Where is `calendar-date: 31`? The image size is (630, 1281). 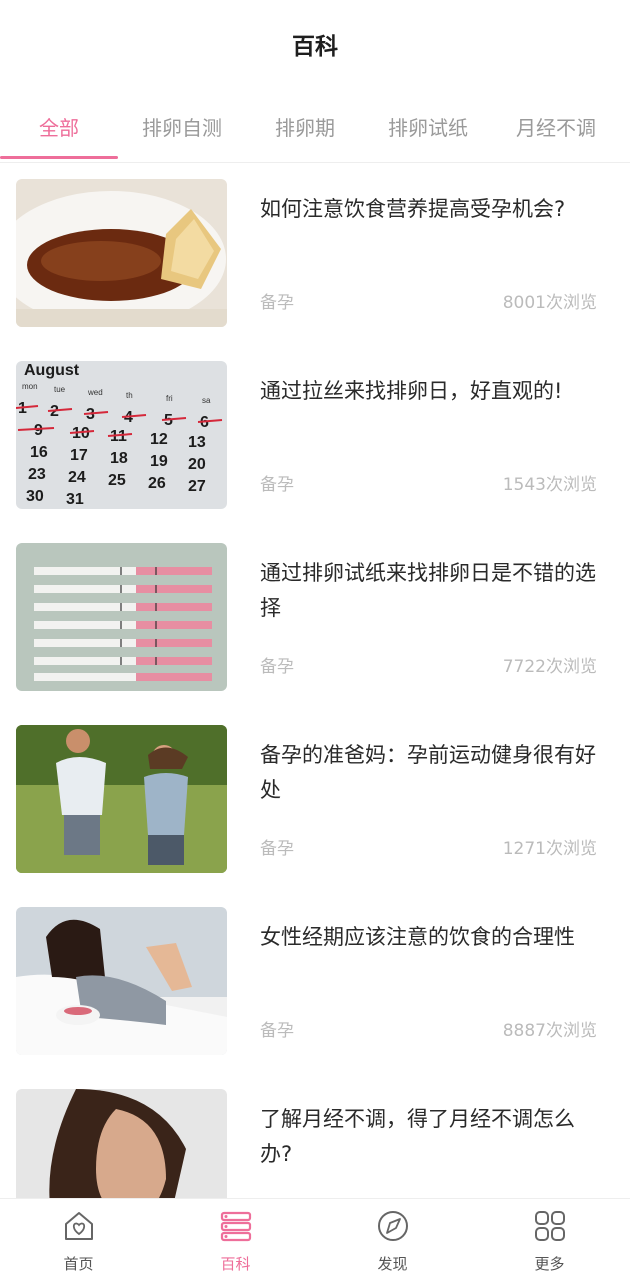 calendar-date: 31 is located at coordinates (75, 499).